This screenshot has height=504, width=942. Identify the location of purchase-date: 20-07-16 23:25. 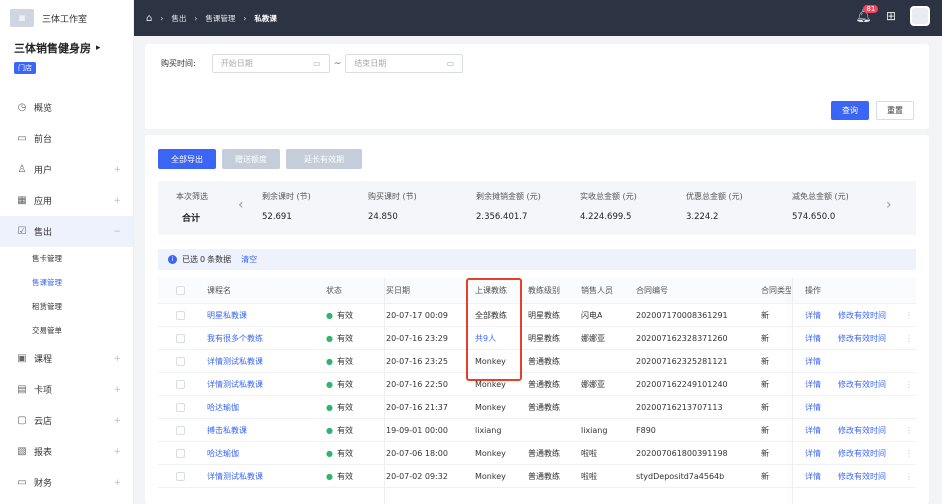
(417, 361).